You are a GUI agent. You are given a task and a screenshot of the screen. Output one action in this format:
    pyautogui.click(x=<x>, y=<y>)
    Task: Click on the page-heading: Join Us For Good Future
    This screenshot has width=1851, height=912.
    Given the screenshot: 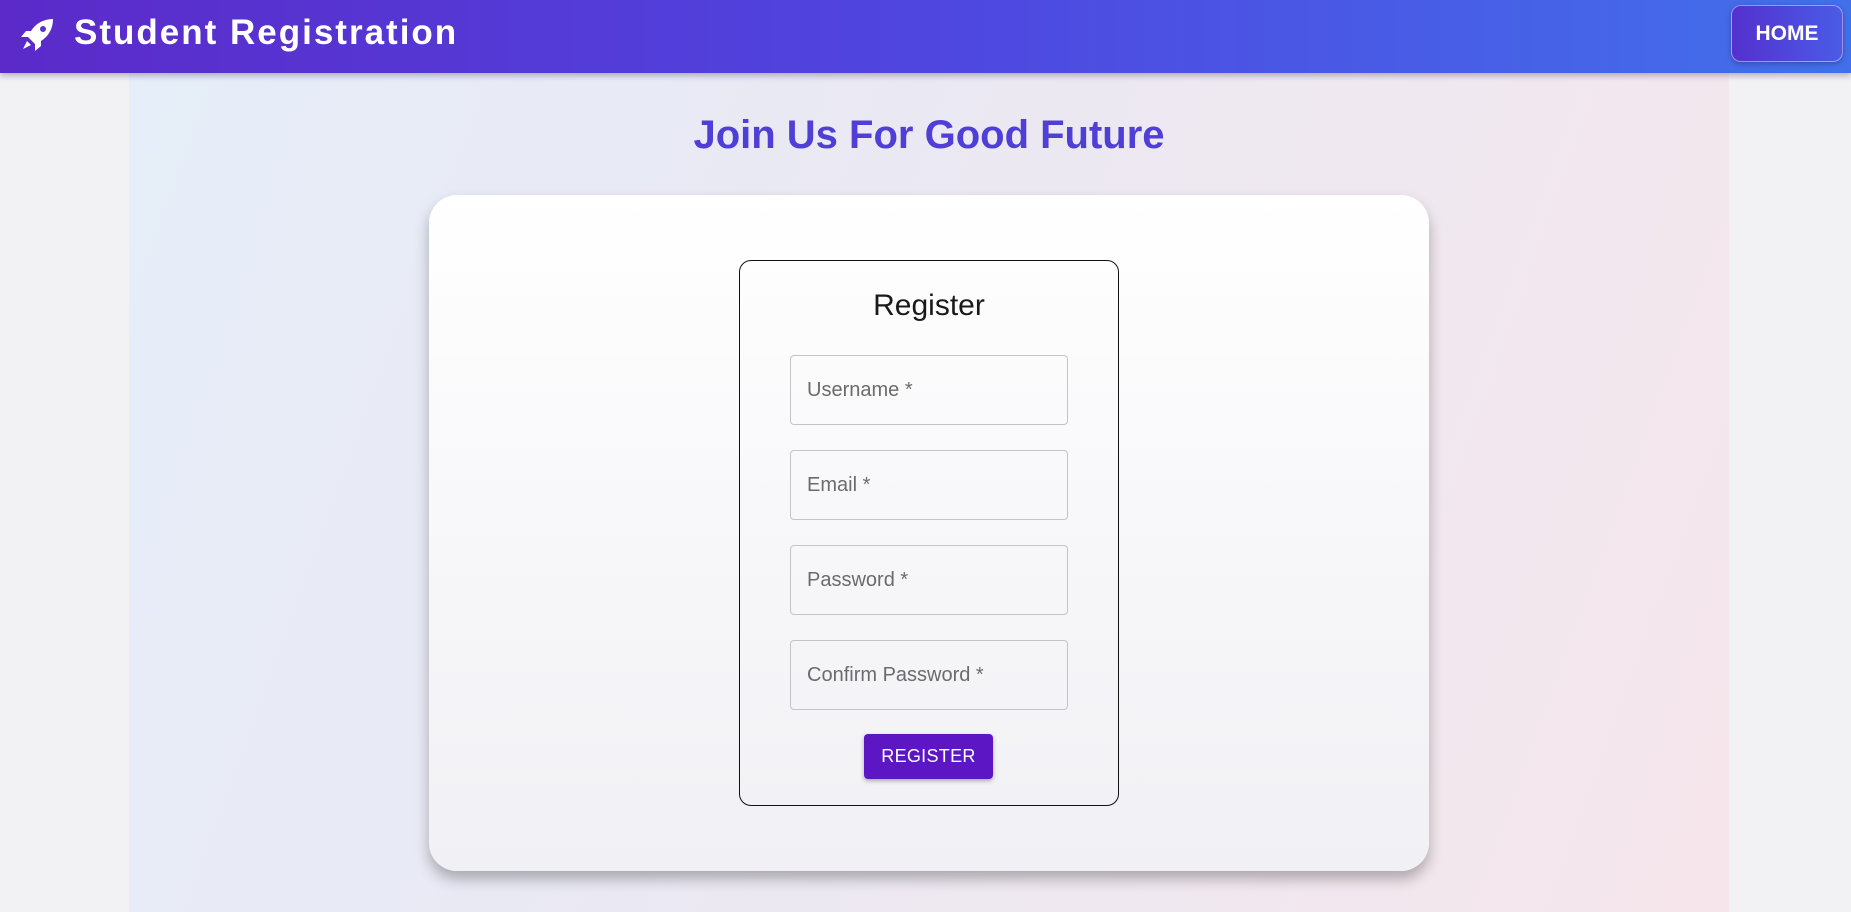 What is the action you would take?
    pyautogui.click(x=929, y=135)
    